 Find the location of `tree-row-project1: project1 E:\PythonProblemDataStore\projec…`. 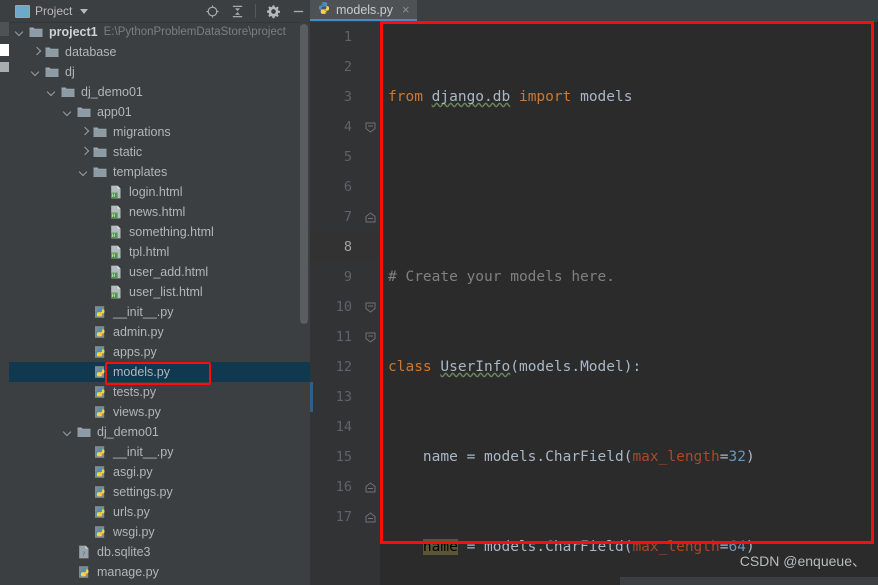

tree-row-project1: project1 E:\PythonProblemDataStore\projec… is located at coordinates (159, 32).